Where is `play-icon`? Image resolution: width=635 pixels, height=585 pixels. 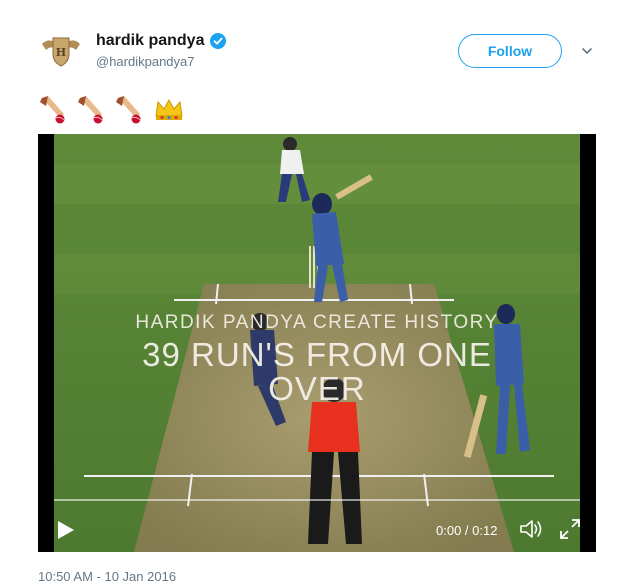
play-icon is located at coordinates (65, 530).